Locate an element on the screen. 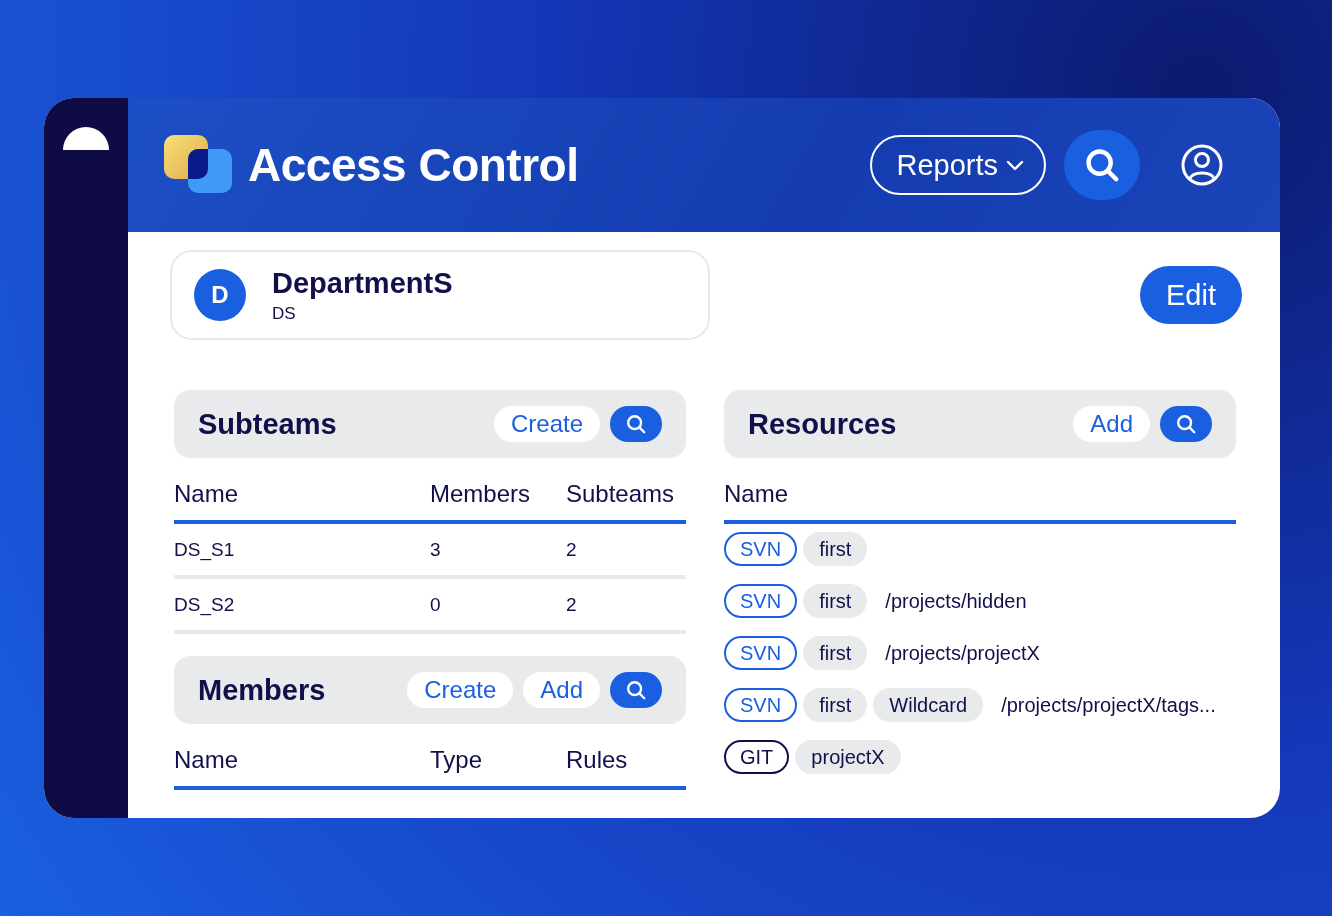 This screenshot has width=1332, height=916. department-name: DepartmentS is located at coordinates (362, 283).